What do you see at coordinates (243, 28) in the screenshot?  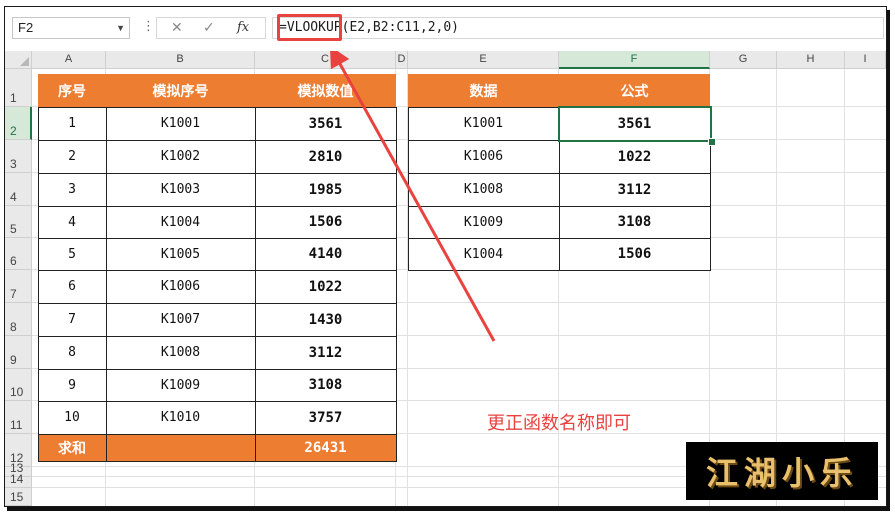 I see `insert-function-icon: fx` at bounding box center [243, 28].